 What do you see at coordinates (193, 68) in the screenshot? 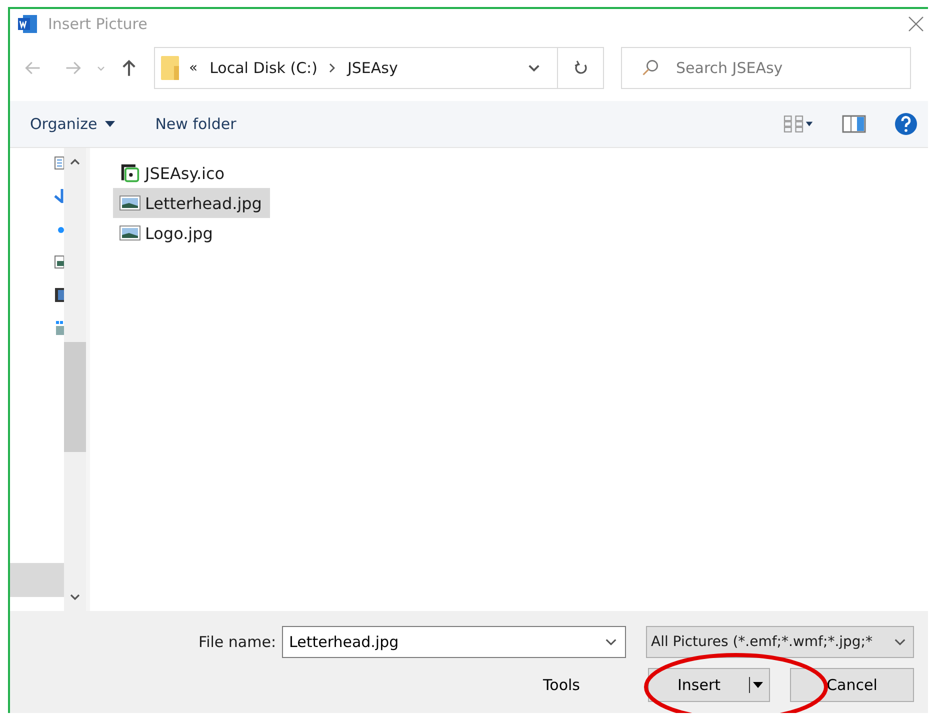
I see `overflow-chevrons: «` at bounding box center [193, 68].